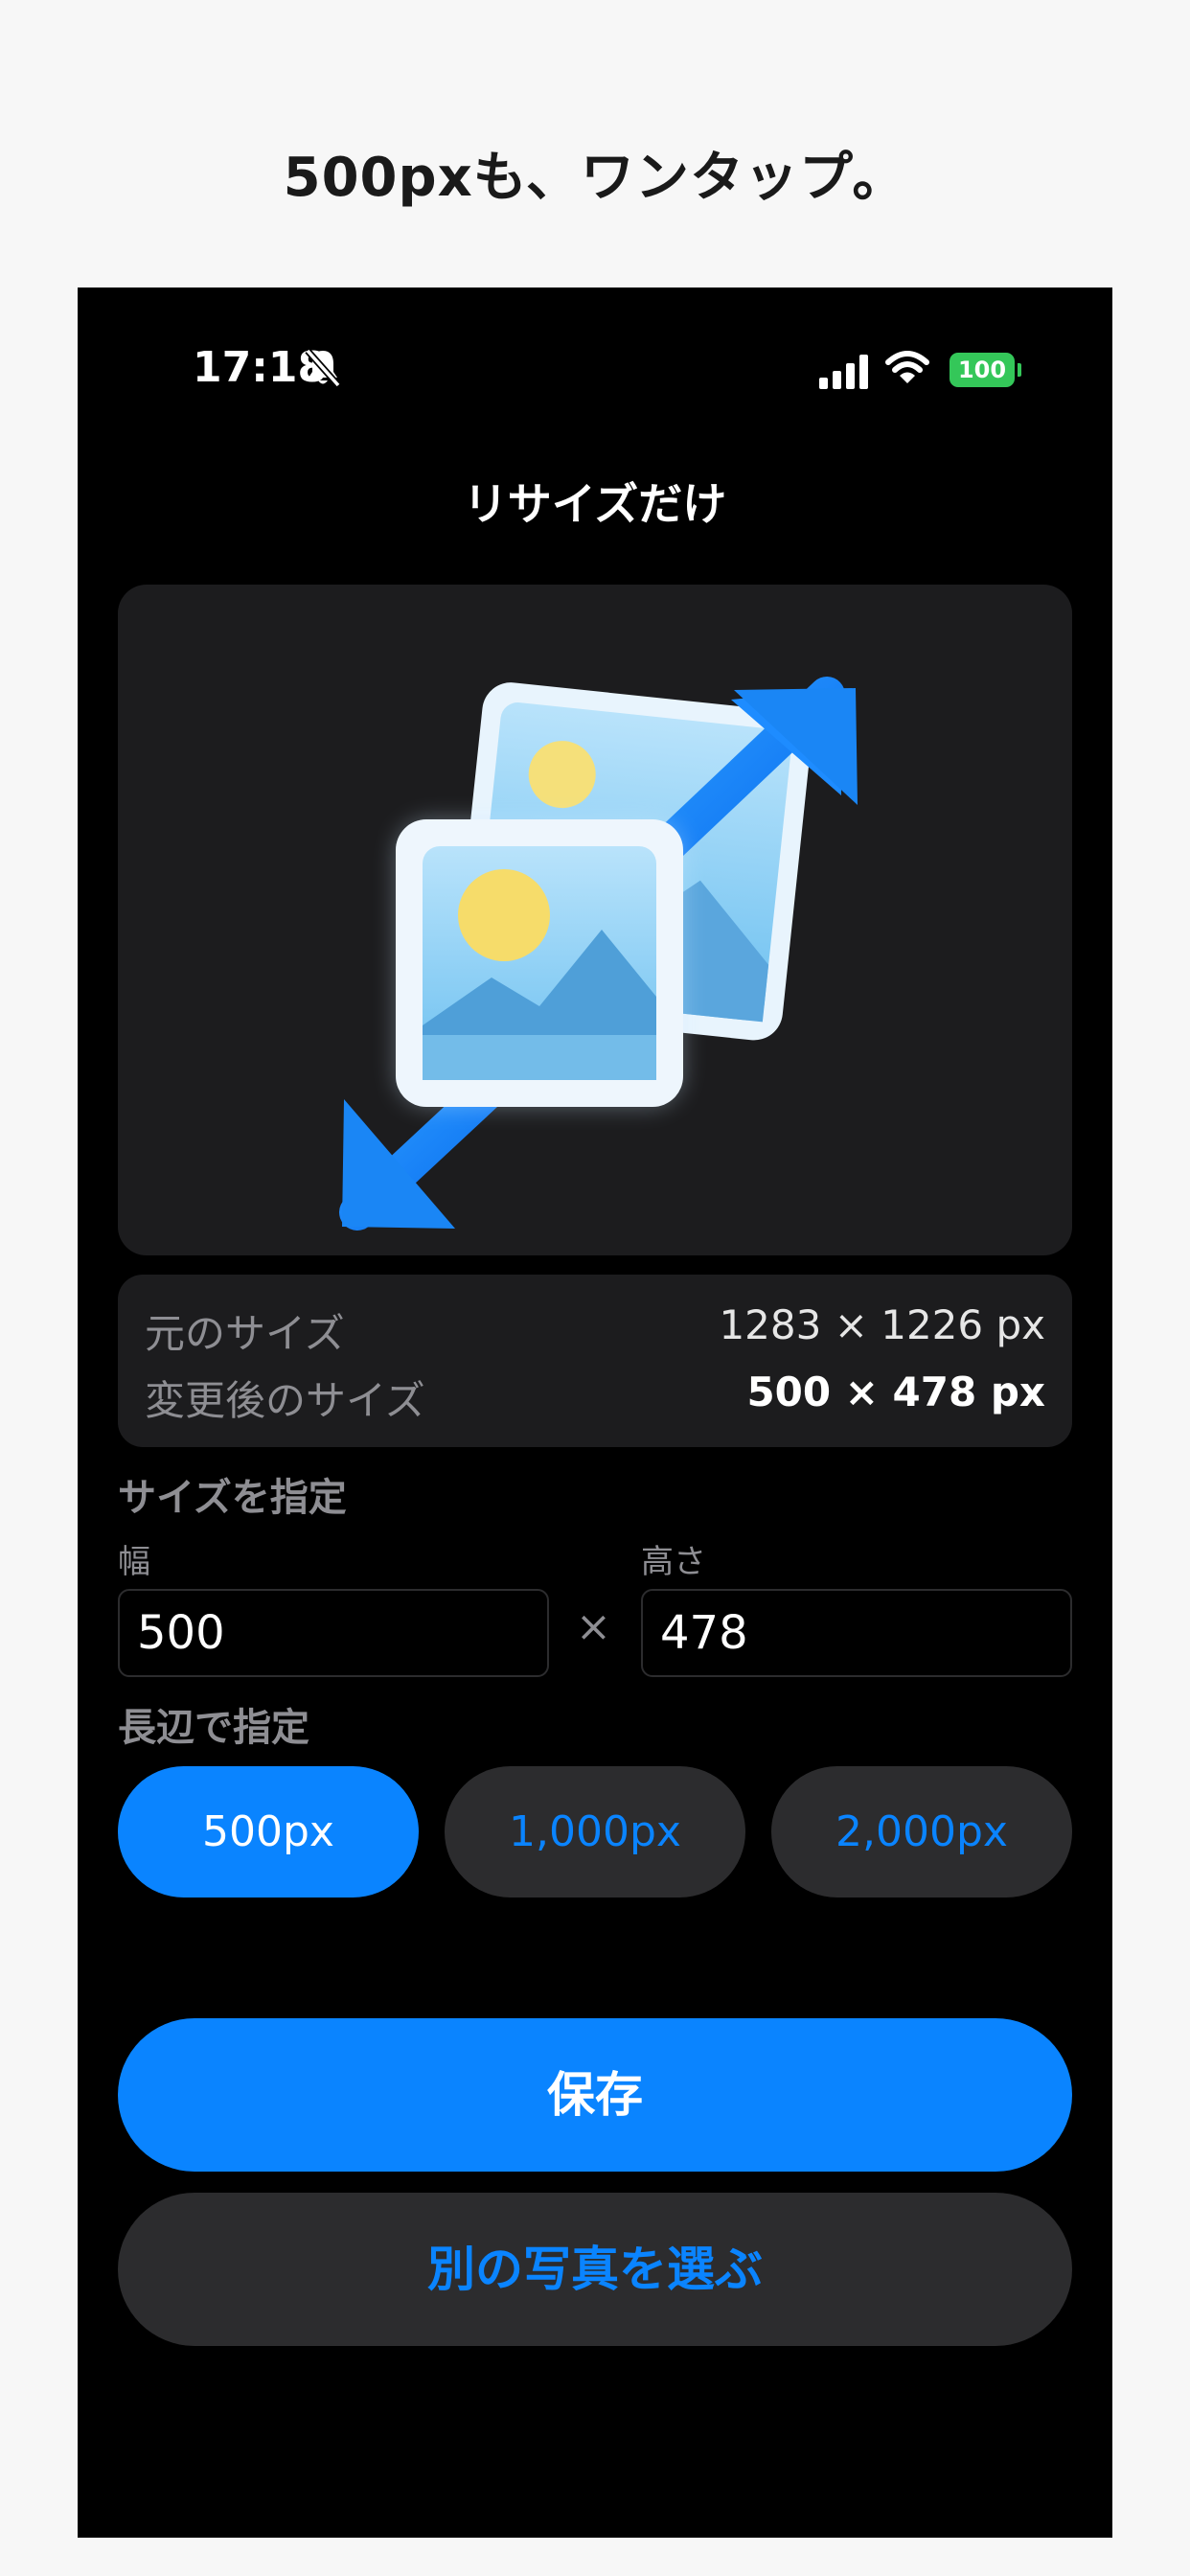  What do you see at coordinates (233, 1498) in the screenshot?
I see `size-section-title: サイズを指定` at bounding box center [233, 1498].